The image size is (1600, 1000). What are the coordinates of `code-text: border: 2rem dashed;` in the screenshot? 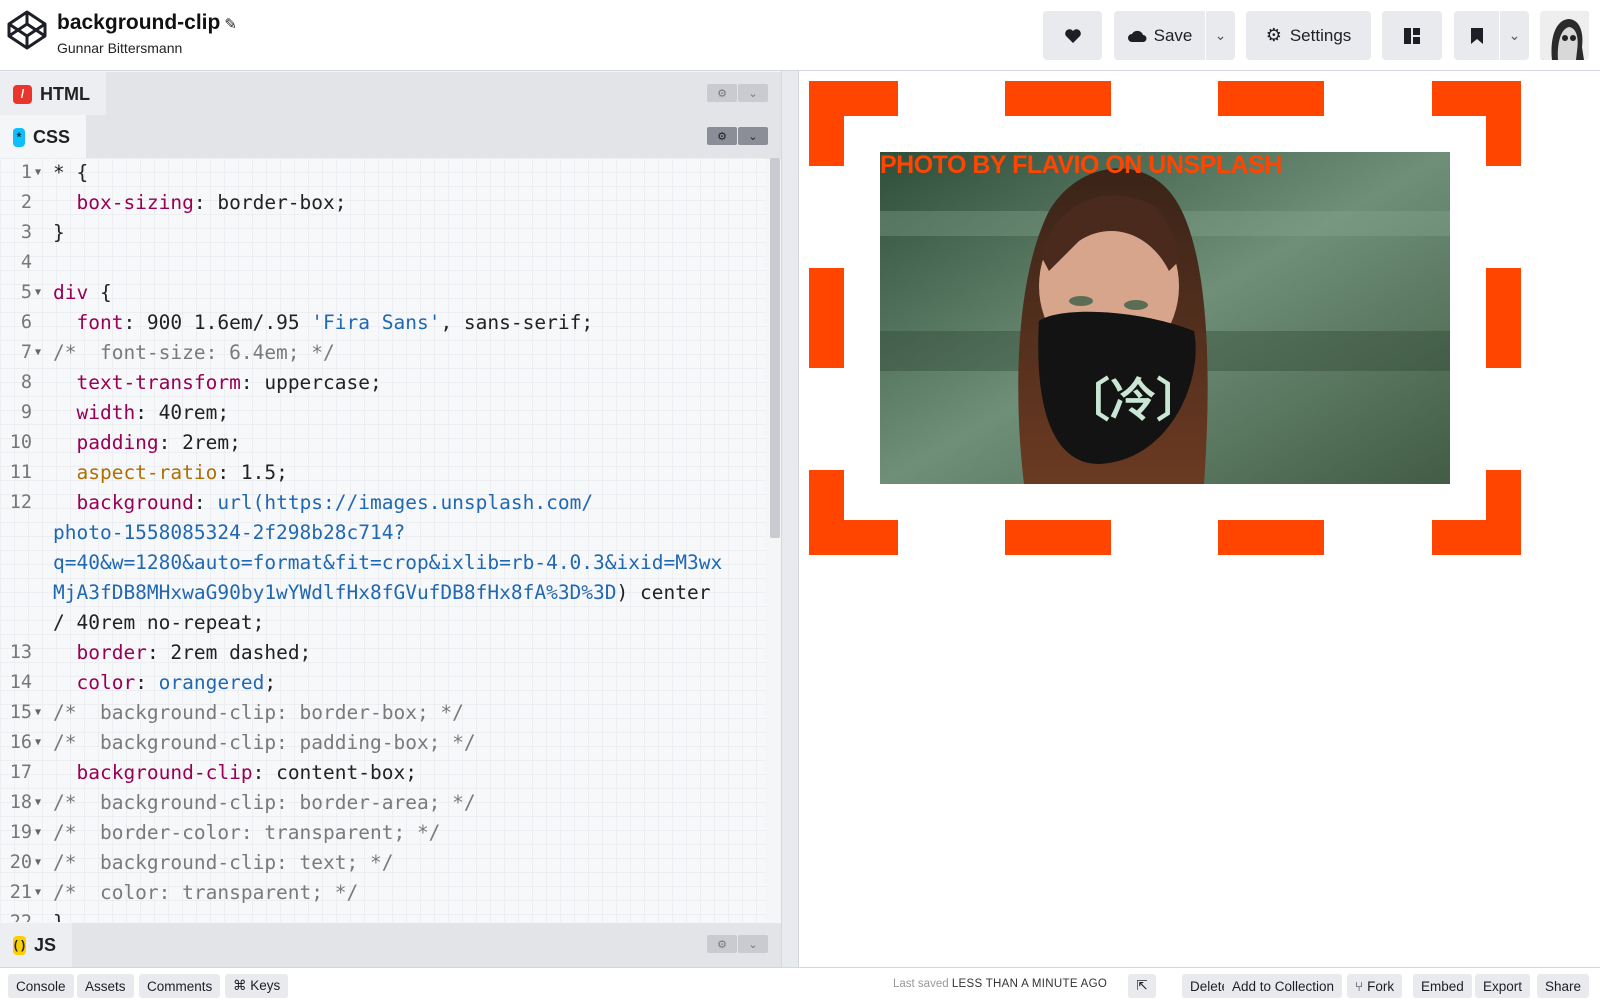 It's located at (182, 653).